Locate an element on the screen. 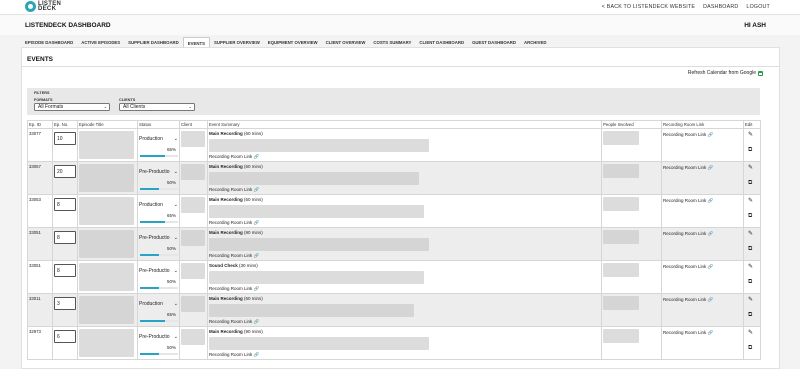 The height and width of the screenshot is (369, 800). ep-no-cell: 10 is located at coordinates (65, 145).